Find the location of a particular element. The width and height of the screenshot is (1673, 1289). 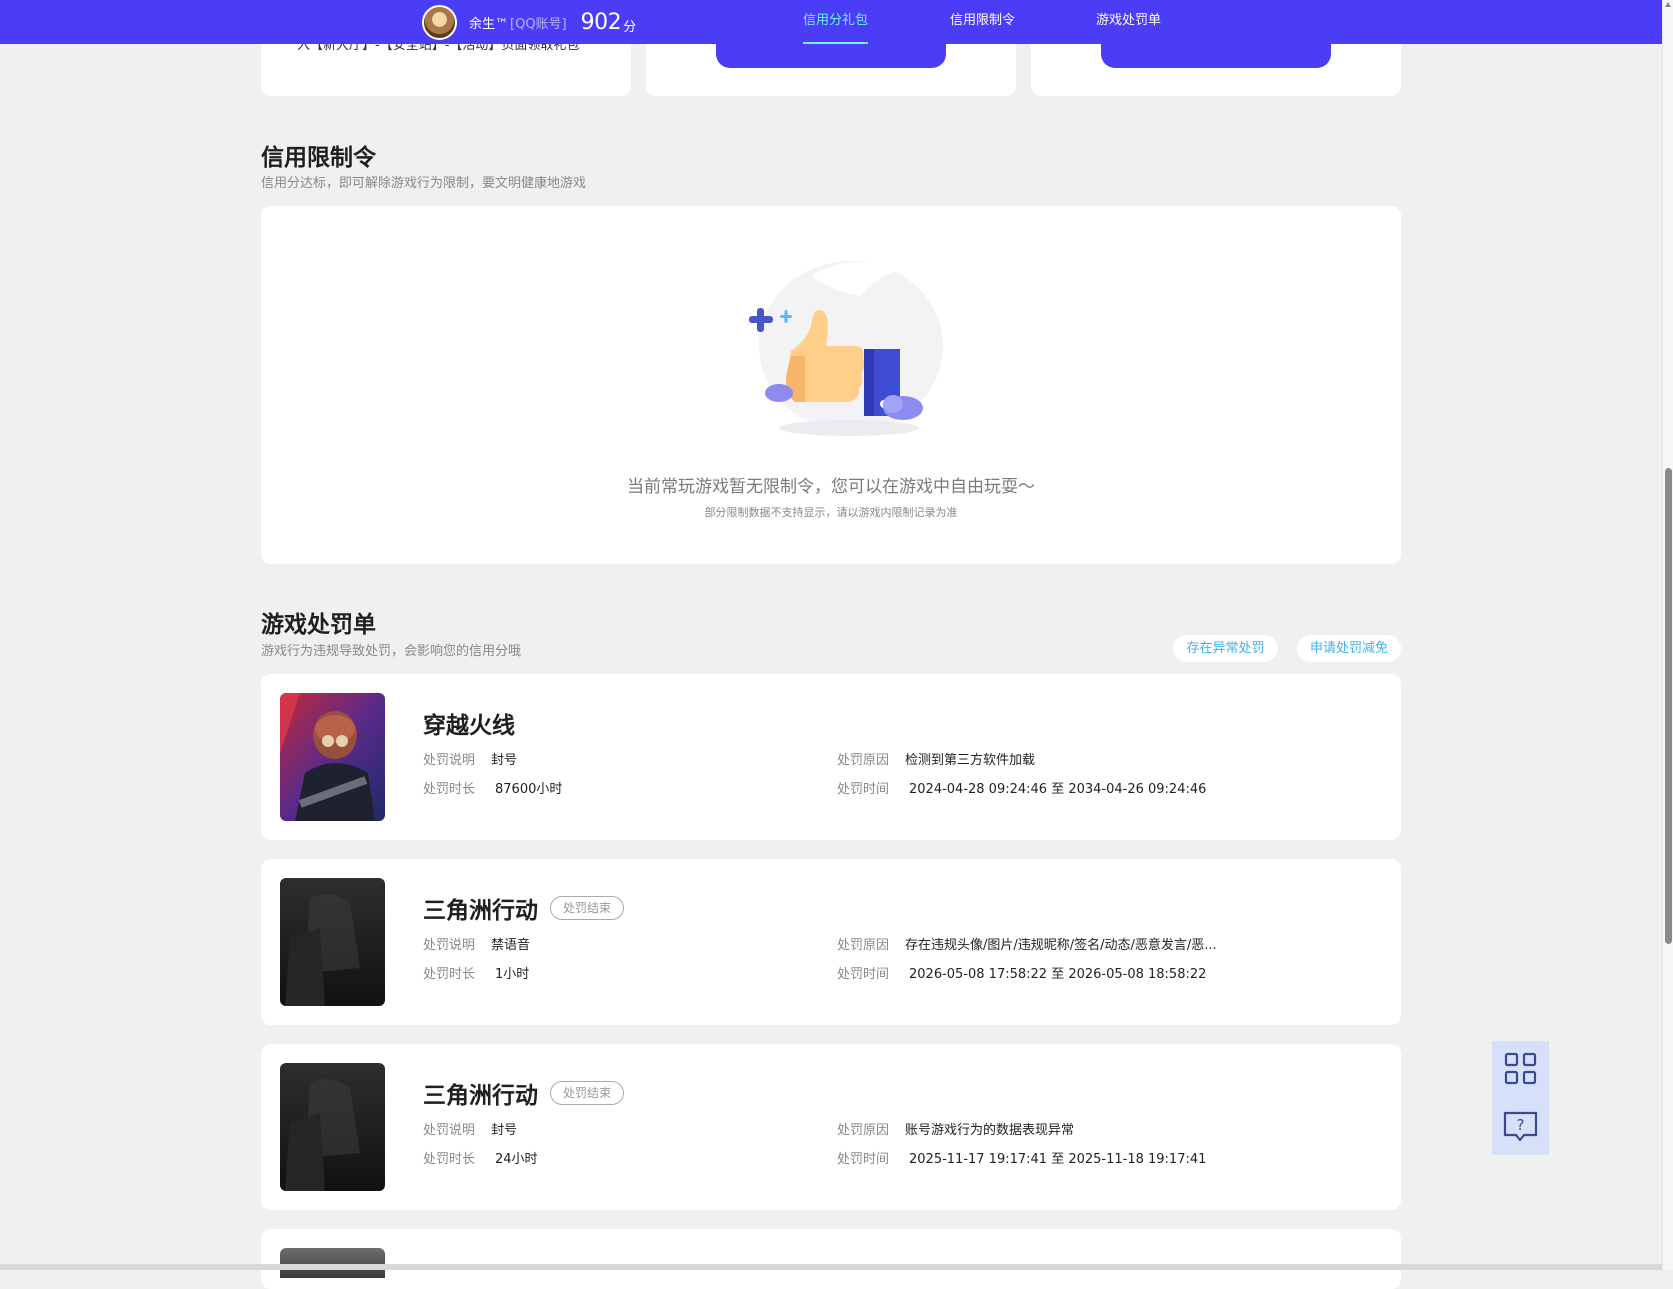

scroll-up-arrow is located at coordinates (1668, 4).